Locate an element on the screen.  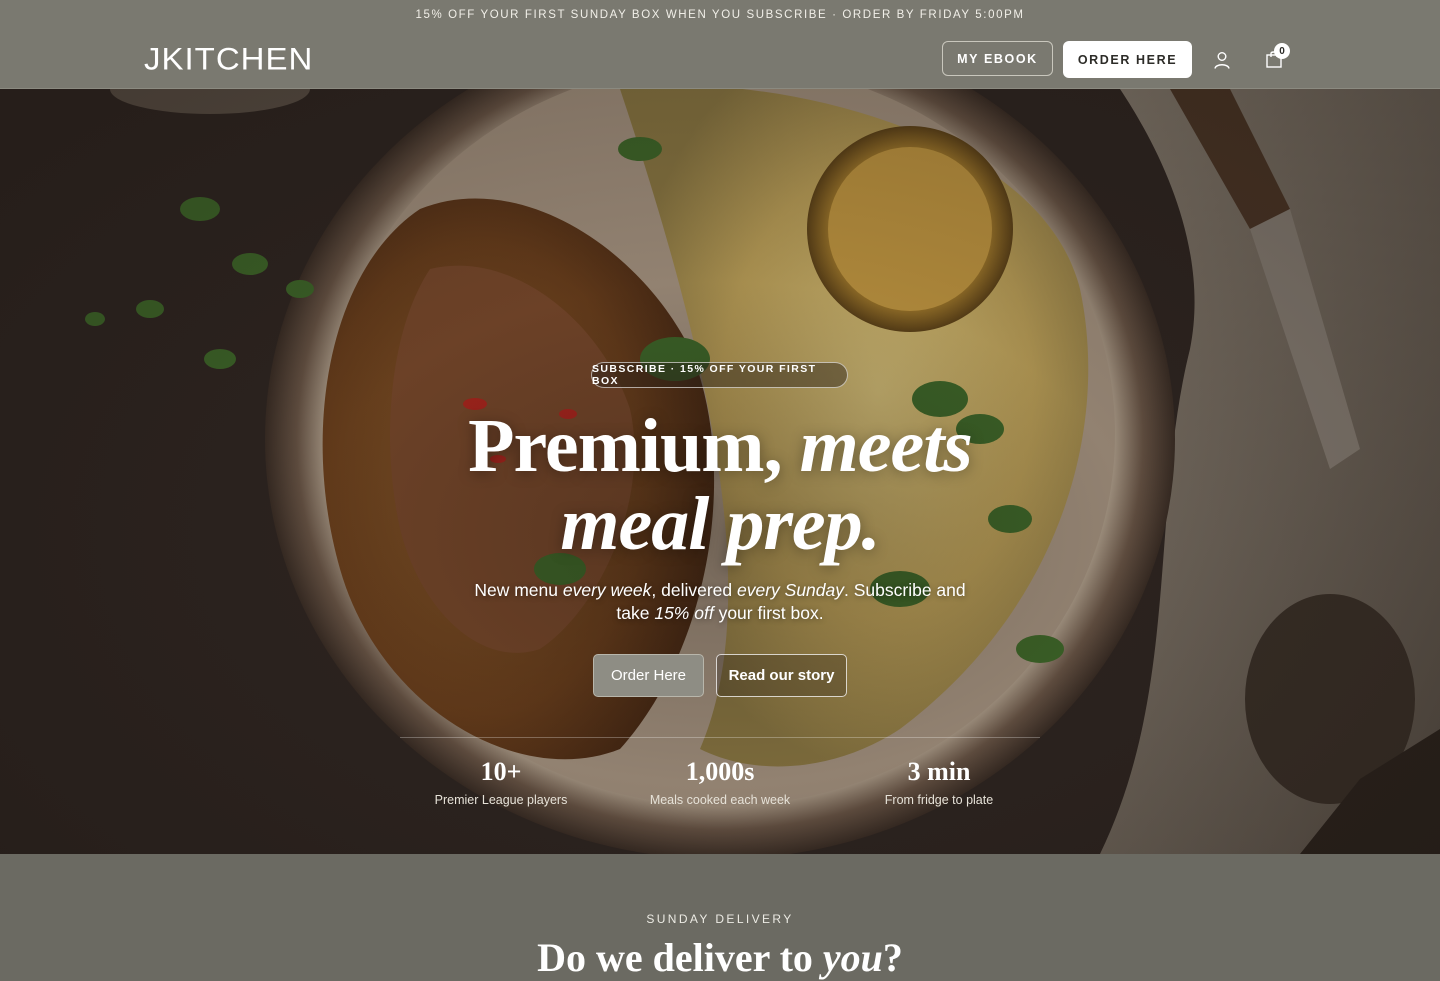
stat-value: 3 min is located at coordinates (939, 771).